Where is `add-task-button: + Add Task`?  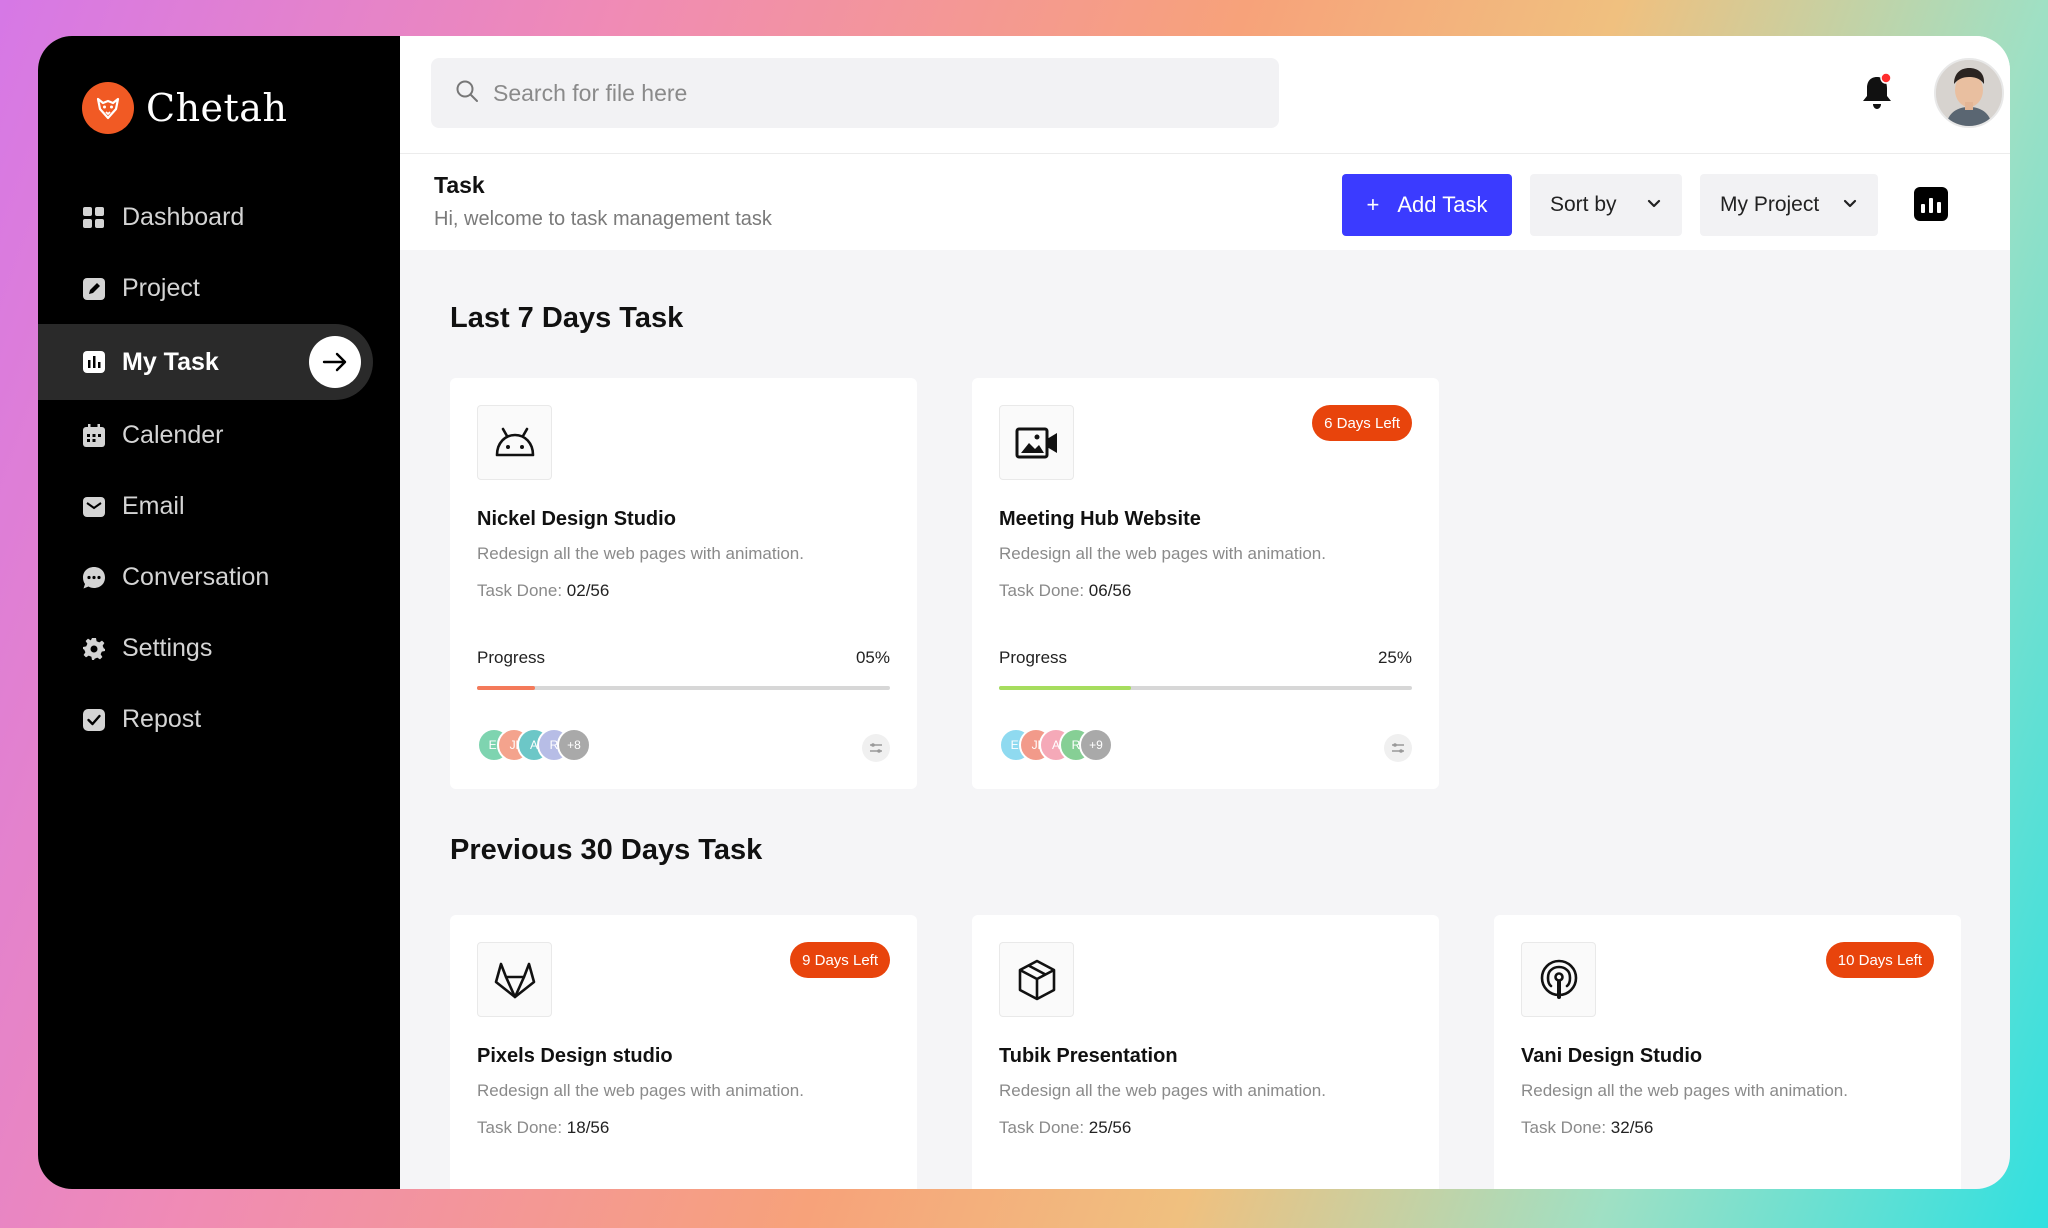
add-task-button: + Add Task is located at coordinates (1427, 205).